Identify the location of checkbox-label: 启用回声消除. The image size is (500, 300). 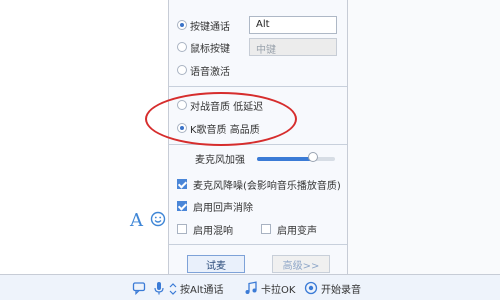
(223, 208).